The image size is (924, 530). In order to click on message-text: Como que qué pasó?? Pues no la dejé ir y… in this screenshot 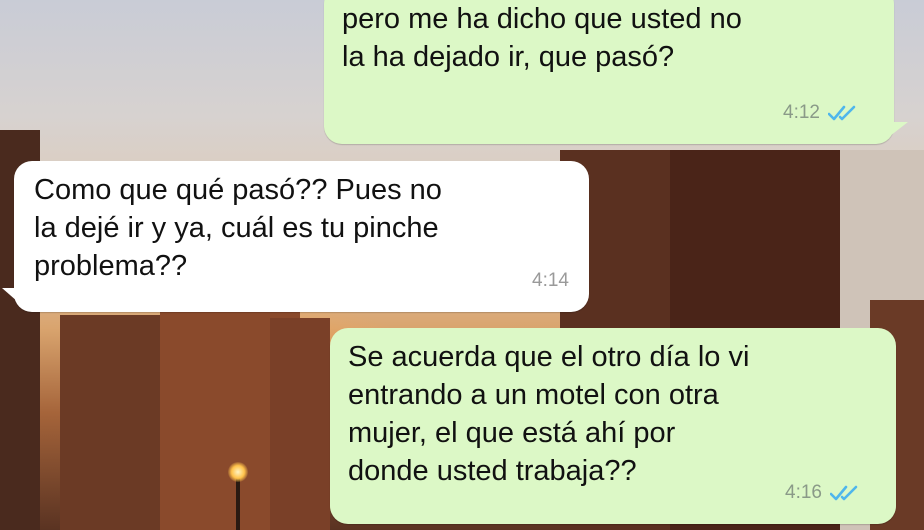, I will do `click(238, 228)`.